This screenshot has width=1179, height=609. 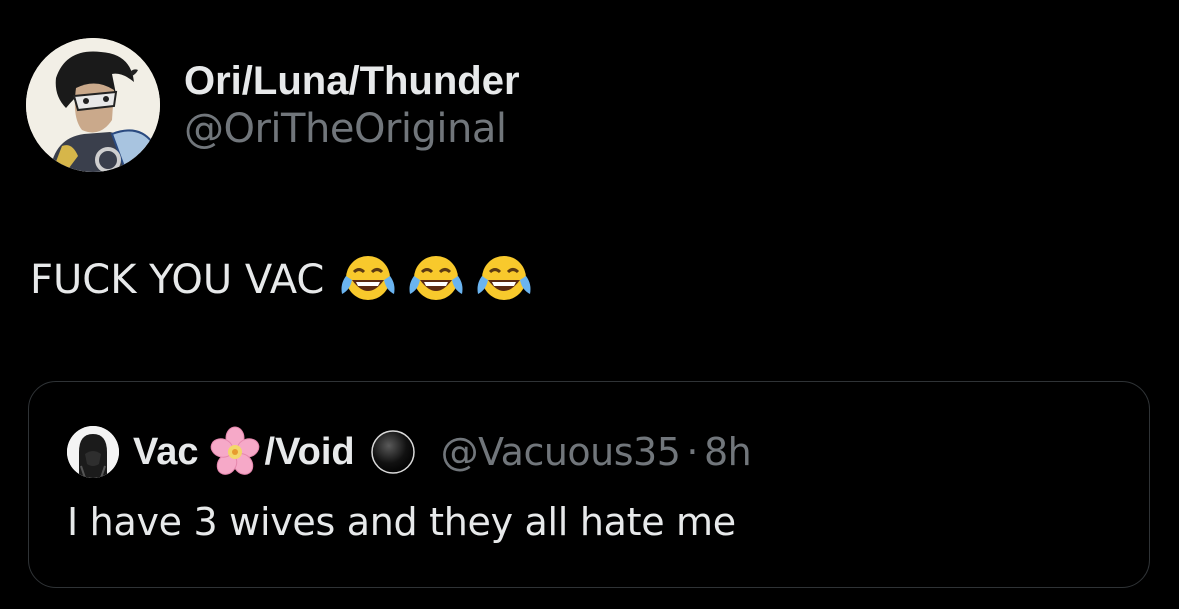 What do you see at coordinates (177, 280) in the screenshot?
I see `tweet-text: FUCK YOU VAC` at bounding box center [177, 280].